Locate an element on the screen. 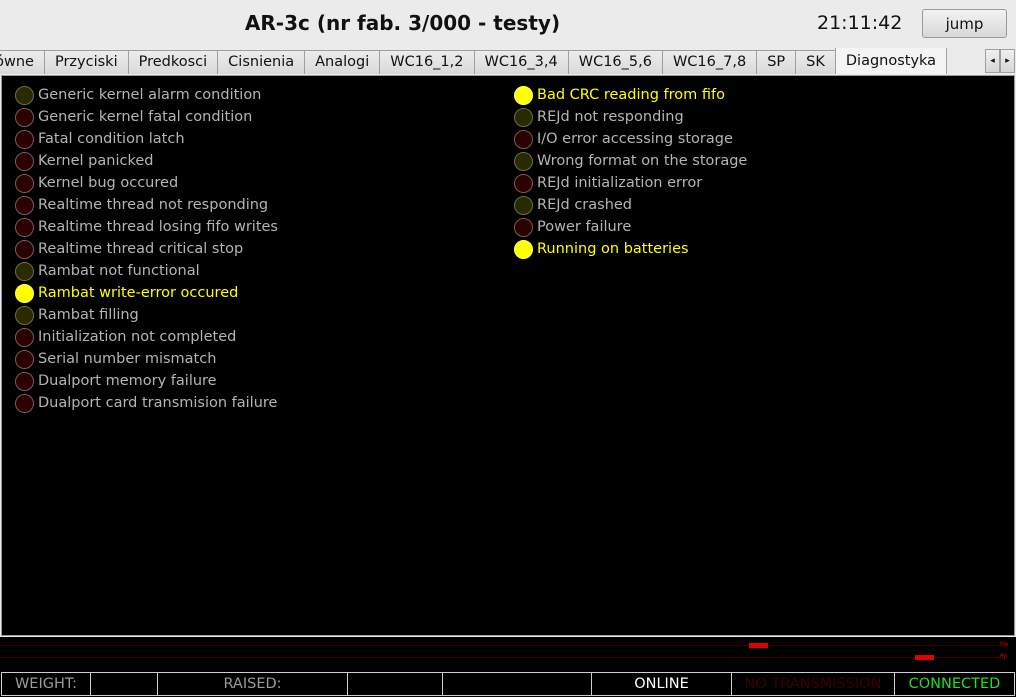 The width and height of the screenshot is (1016, 697). diagnostic-label: Power failure is located at coordinates (584, 227).